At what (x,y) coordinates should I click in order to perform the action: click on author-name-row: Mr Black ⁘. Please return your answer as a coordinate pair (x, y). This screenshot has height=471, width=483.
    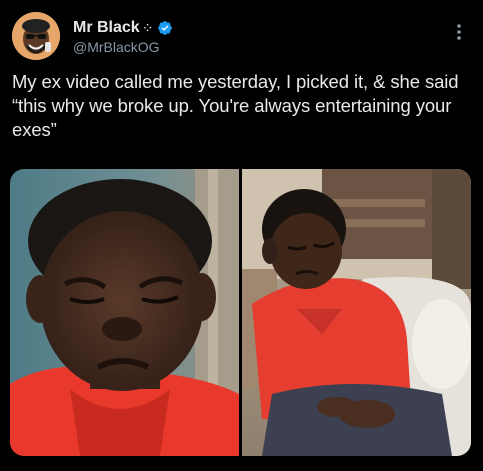
    Looking at the image, I should click on (123, 28).